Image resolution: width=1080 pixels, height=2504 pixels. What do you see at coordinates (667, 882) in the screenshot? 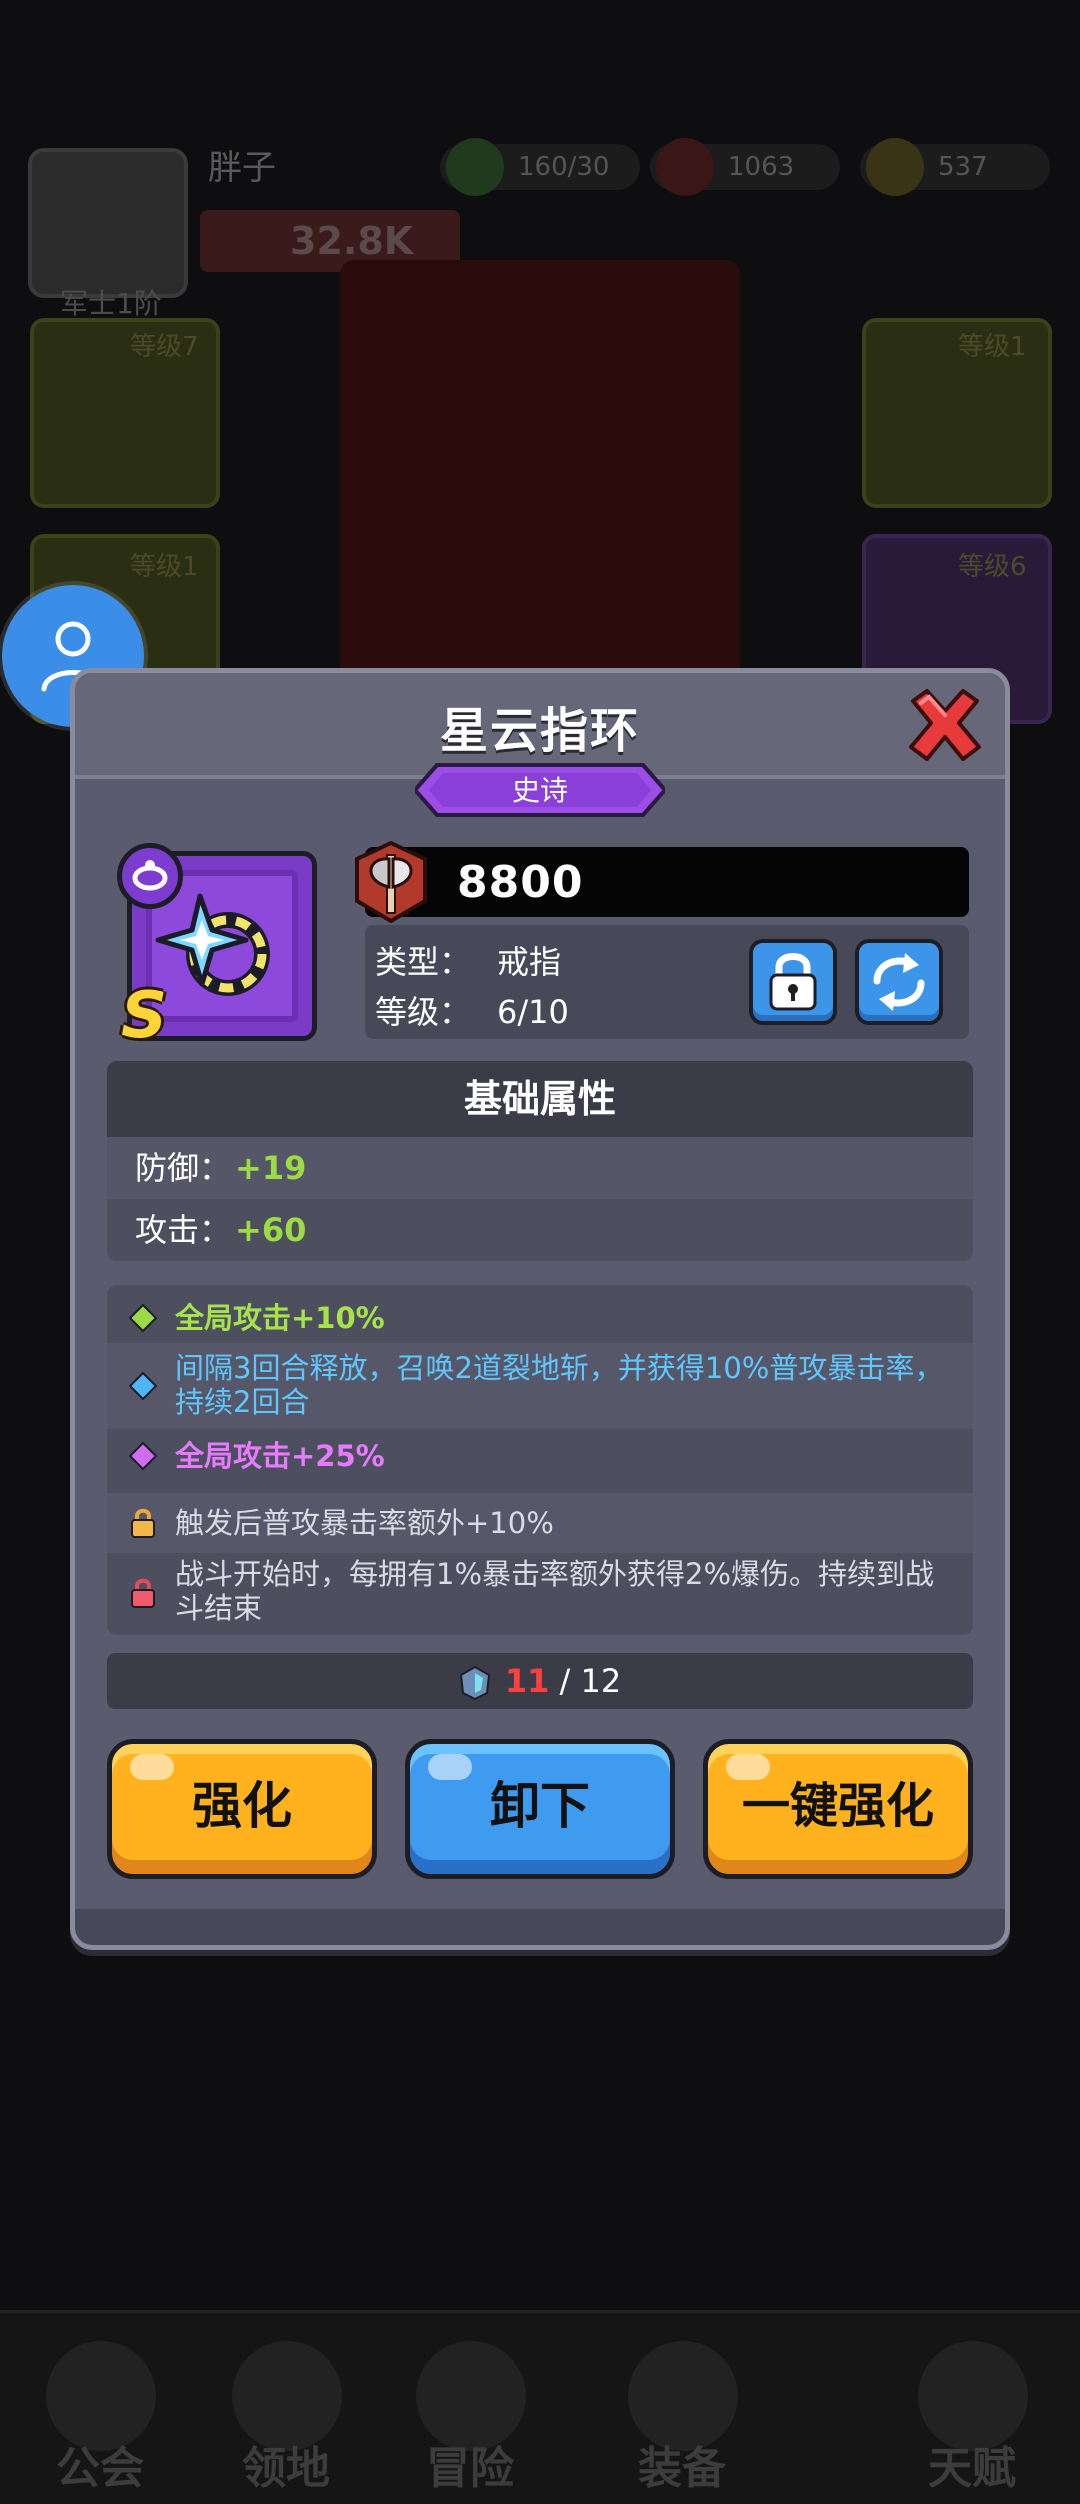
I see `power-row` at bounding box center [667, 882].